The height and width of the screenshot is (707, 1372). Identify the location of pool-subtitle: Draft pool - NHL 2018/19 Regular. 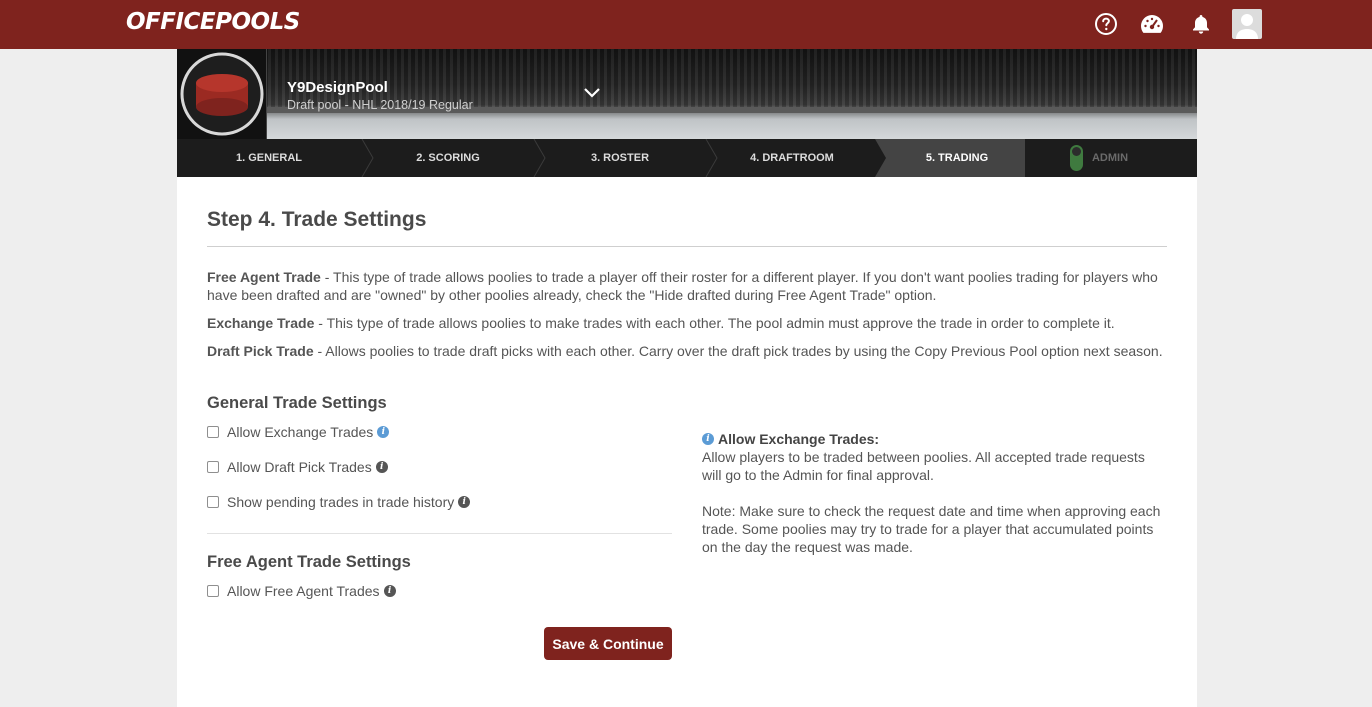
(380, 105).